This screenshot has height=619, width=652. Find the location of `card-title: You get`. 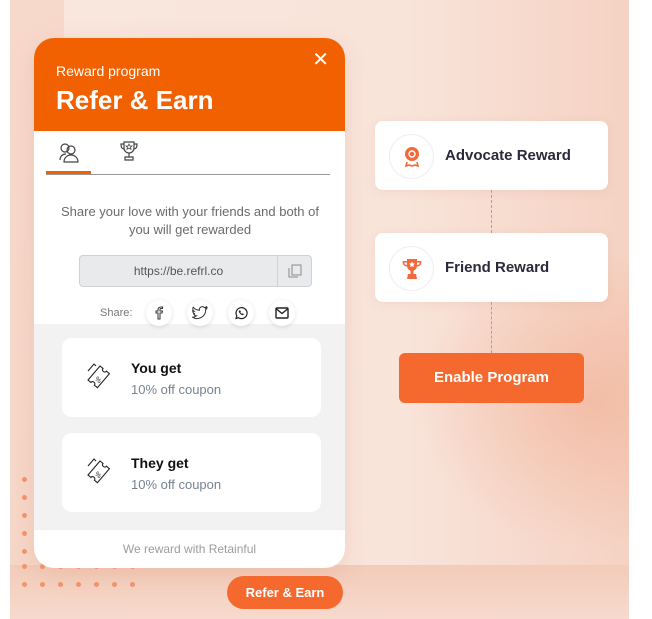

card-title: You get is located at coordinates (156, 368).